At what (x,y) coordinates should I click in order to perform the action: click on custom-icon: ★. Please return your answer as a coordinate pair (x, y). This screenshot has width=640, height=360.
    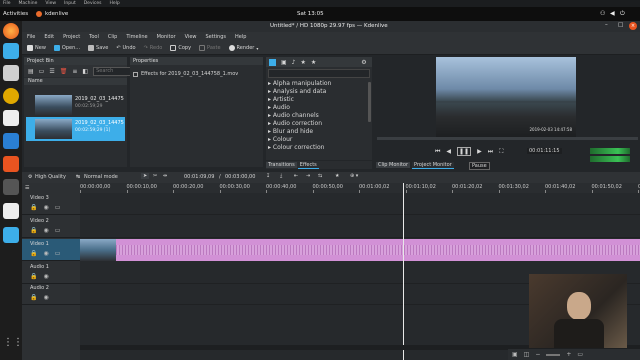
    Looking at the image, I should click on (313, 62).